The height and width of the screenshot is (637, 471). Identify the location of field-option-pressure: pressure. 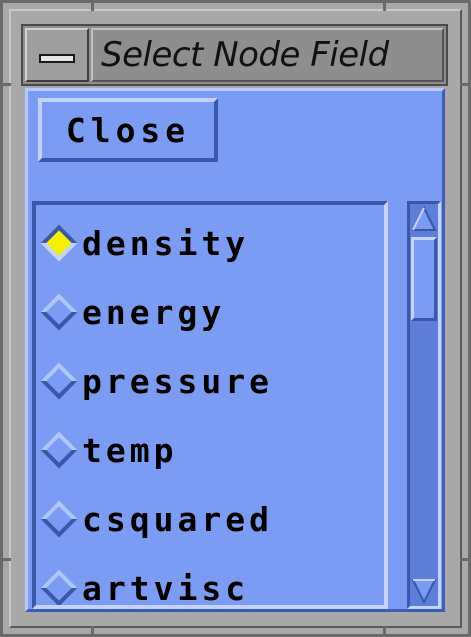
(156, 381).